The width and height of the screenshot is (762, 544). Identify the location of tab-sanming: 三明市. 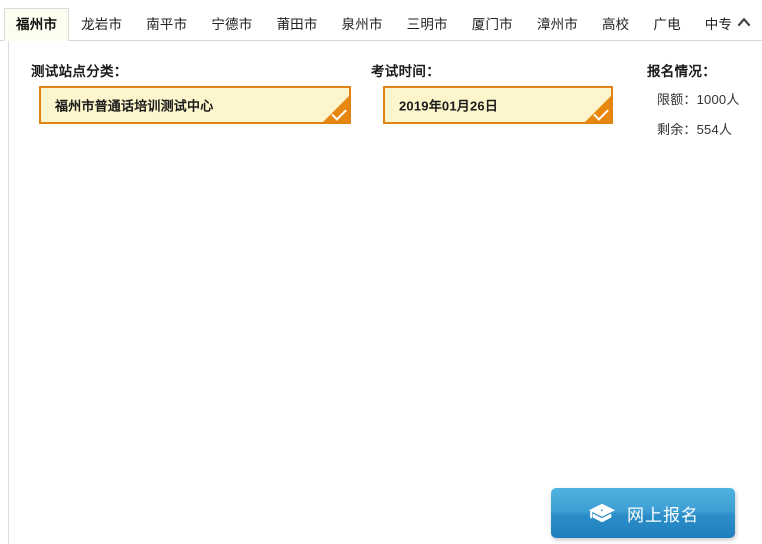
(427, 24).